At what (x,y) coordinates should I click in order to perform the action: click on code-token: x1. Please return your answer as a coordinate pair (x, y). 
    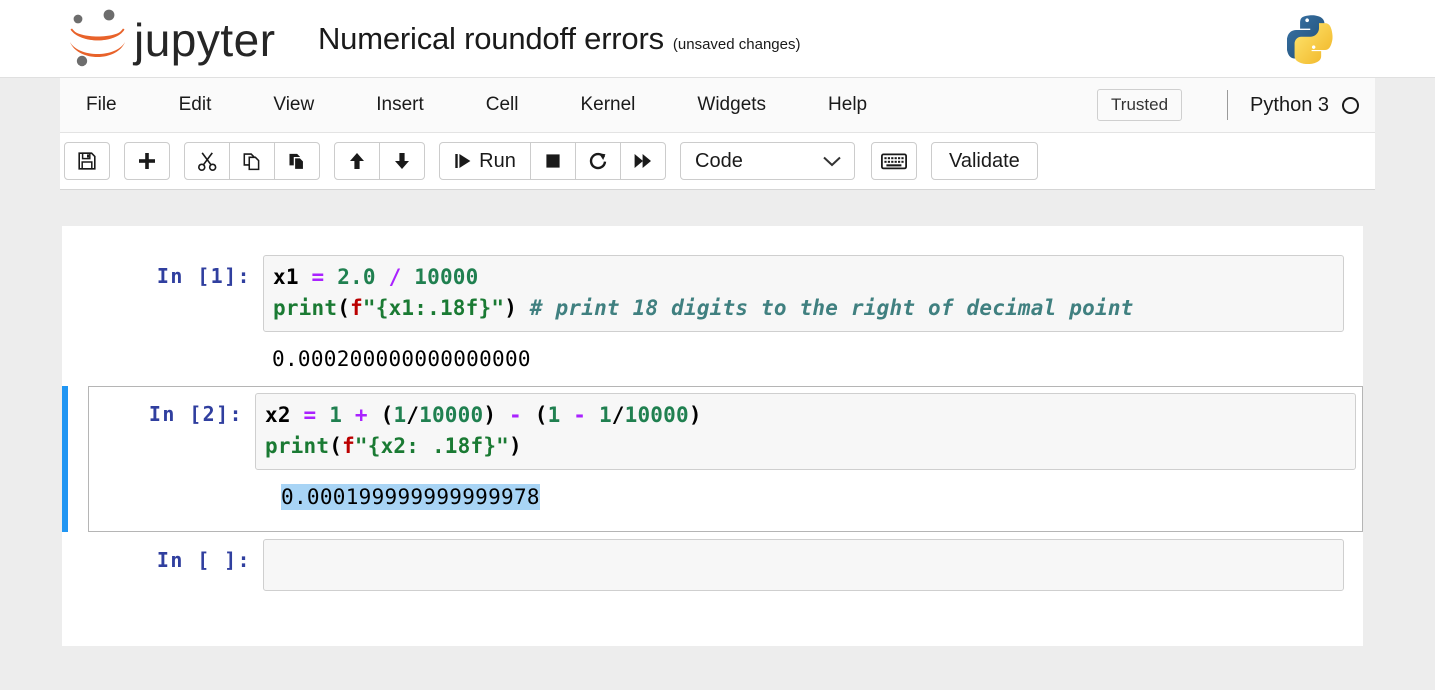
    Looking at the image, I should click on (292, 277).